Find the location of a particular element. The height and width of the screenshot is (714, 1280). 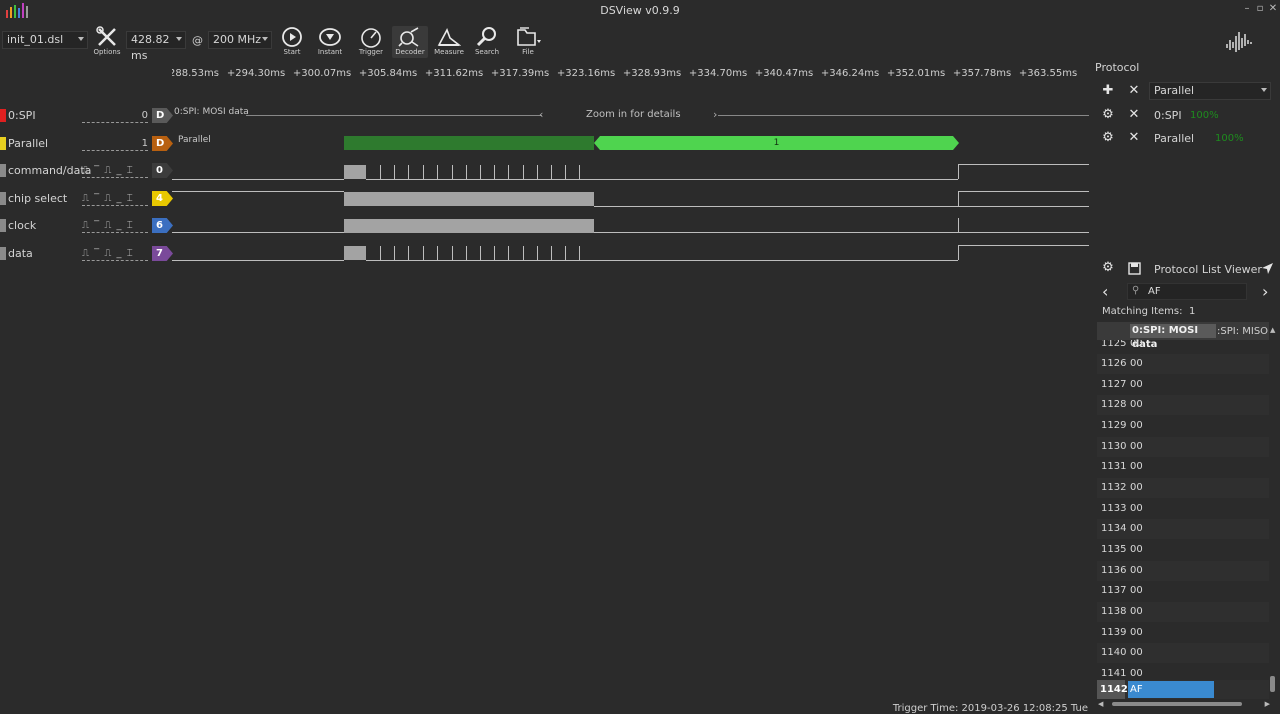

list-row: 1133 00 is located at coordinates (1183, 509).